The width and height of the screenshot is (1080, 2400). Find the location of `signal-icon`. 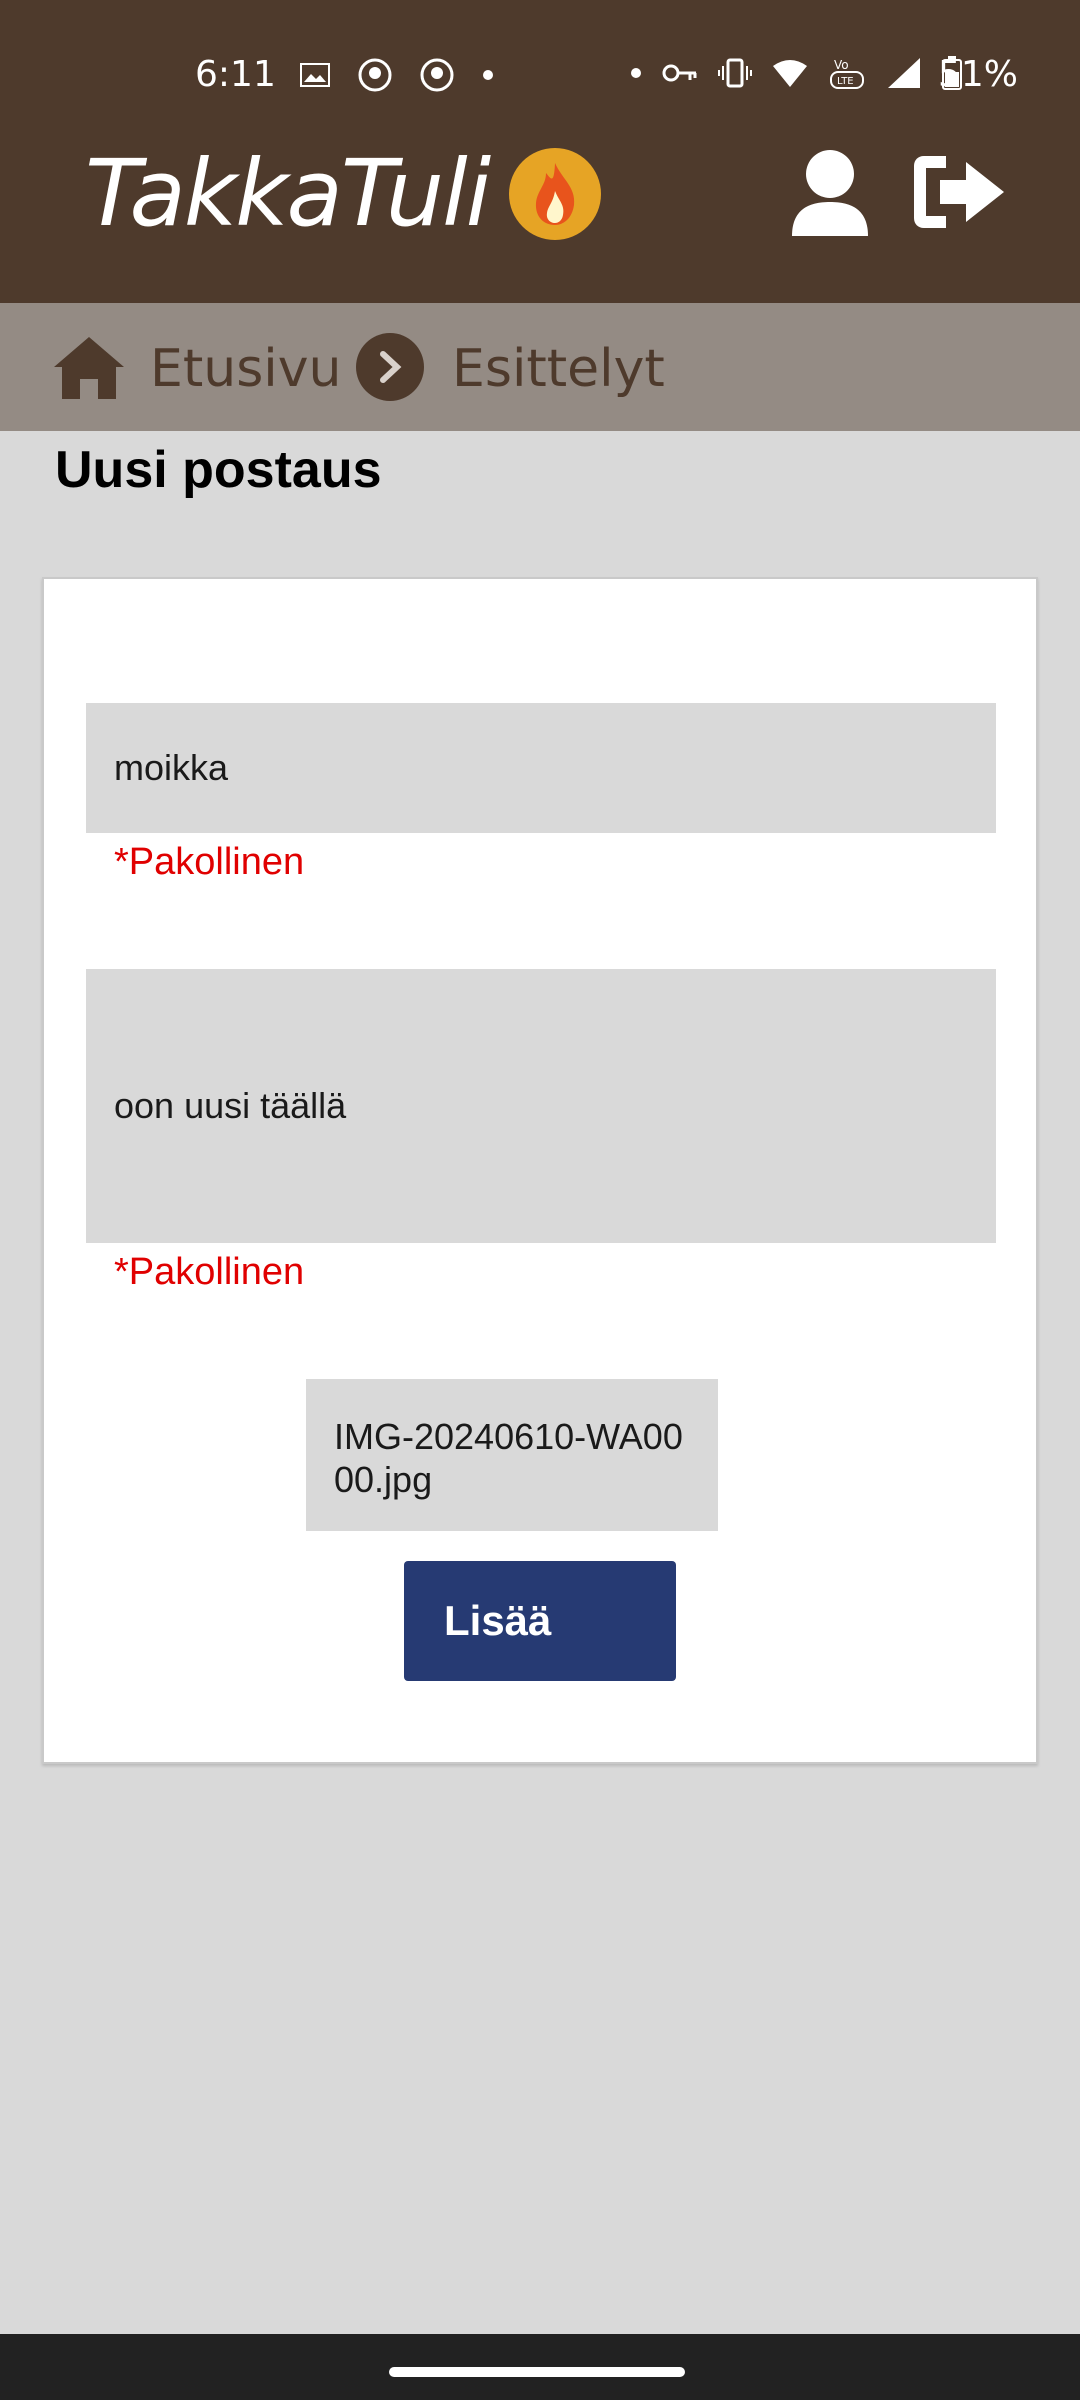

signal-icon is located at coordinates (904, 73).